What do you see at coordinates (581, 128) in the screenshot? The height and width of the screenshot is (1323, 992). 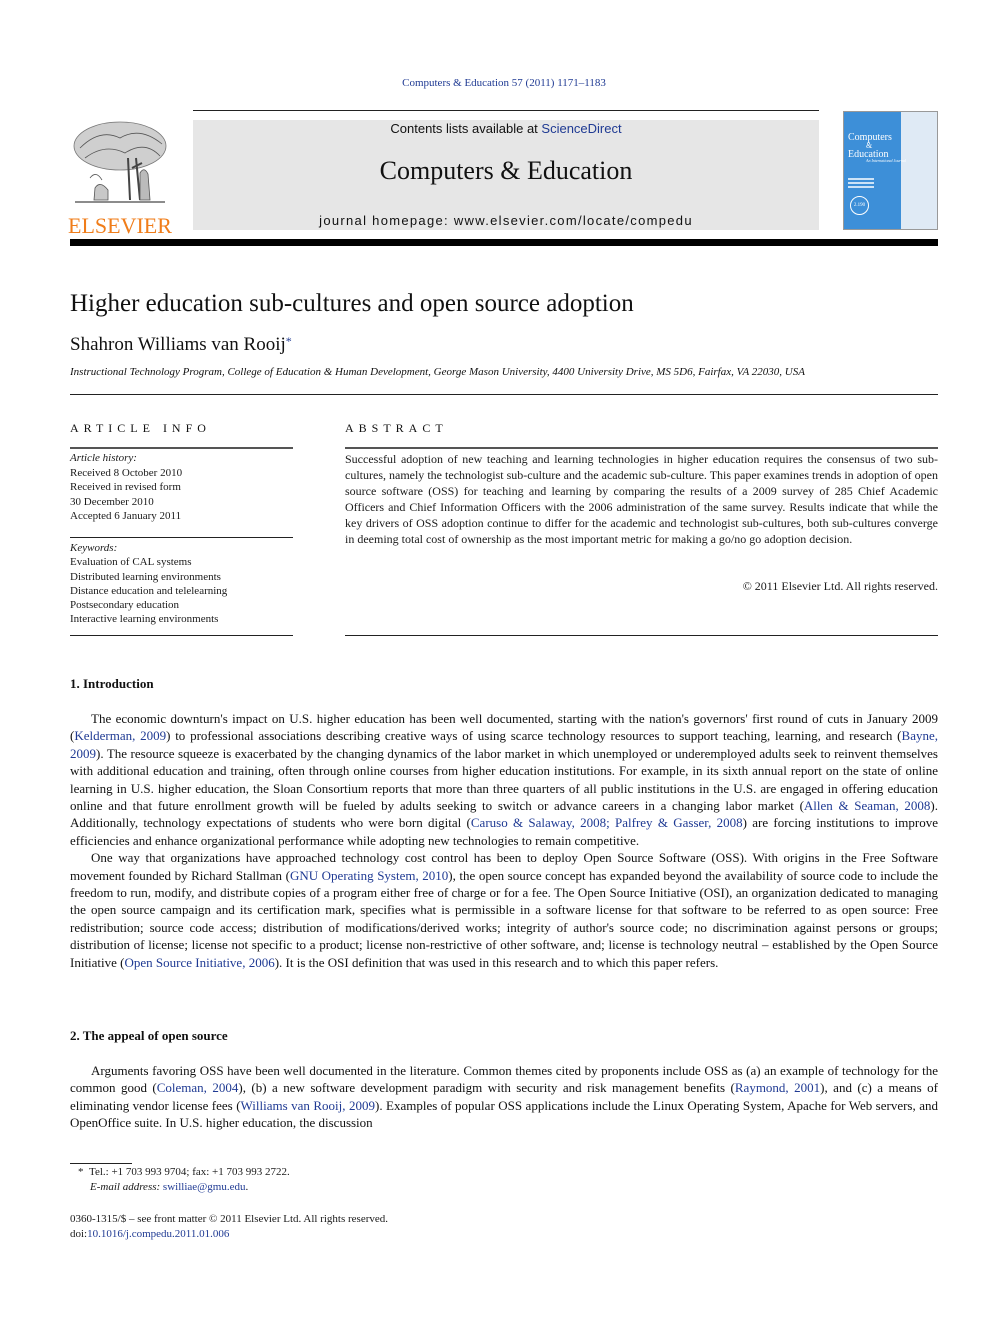 I see `sciencedirect-link: ScienceDirect` at bounding box center [581, 128].